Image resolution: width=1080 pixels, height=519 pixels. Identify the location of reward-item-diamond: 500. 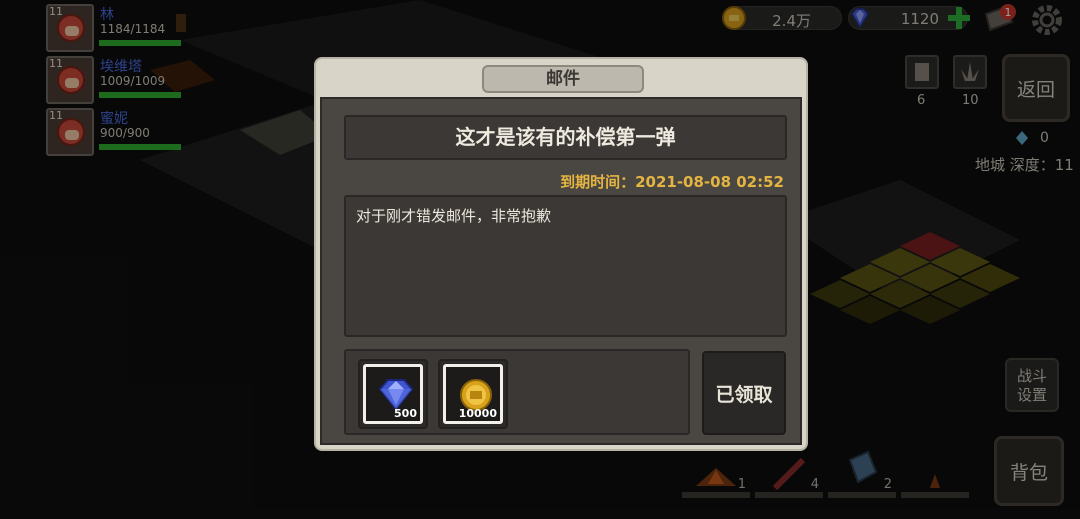
(393, 394).